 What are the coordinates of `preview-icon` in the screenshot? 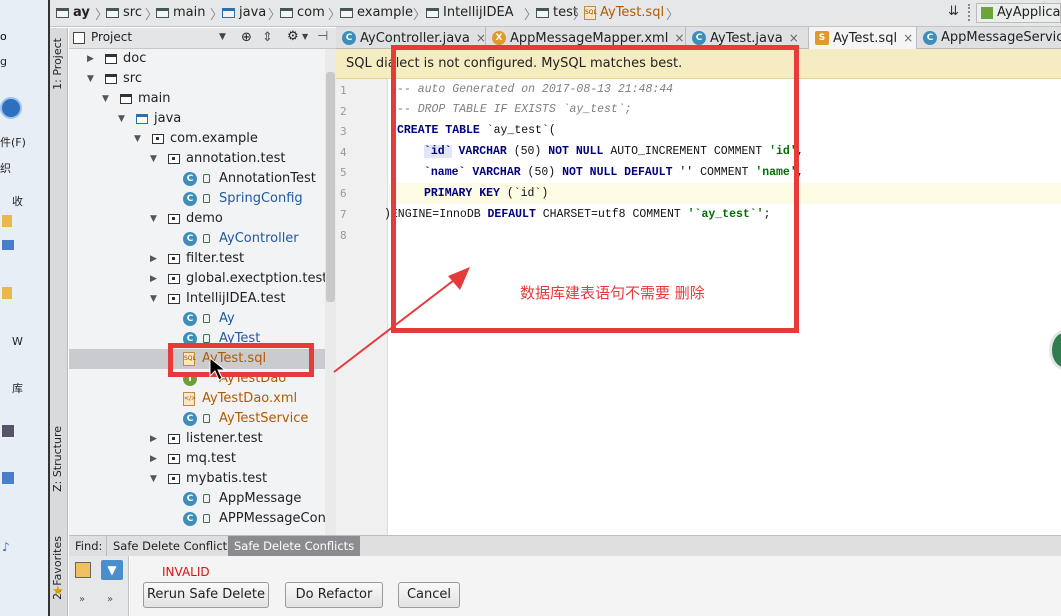 It's located at (83, 570).